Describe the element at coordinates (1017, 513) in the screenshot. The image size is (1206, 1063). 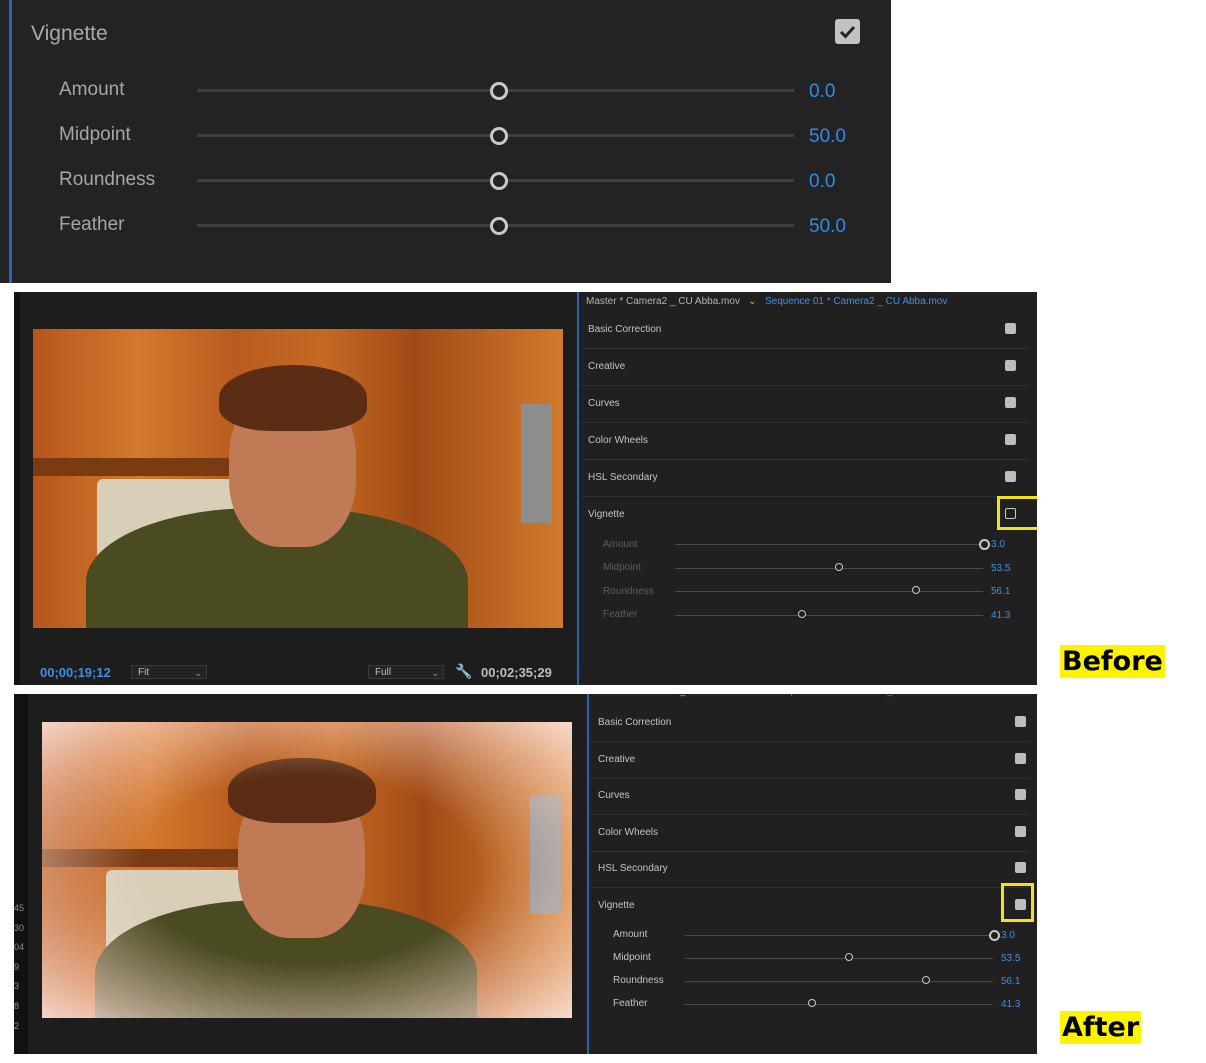
I see `highlight-box` at that location.